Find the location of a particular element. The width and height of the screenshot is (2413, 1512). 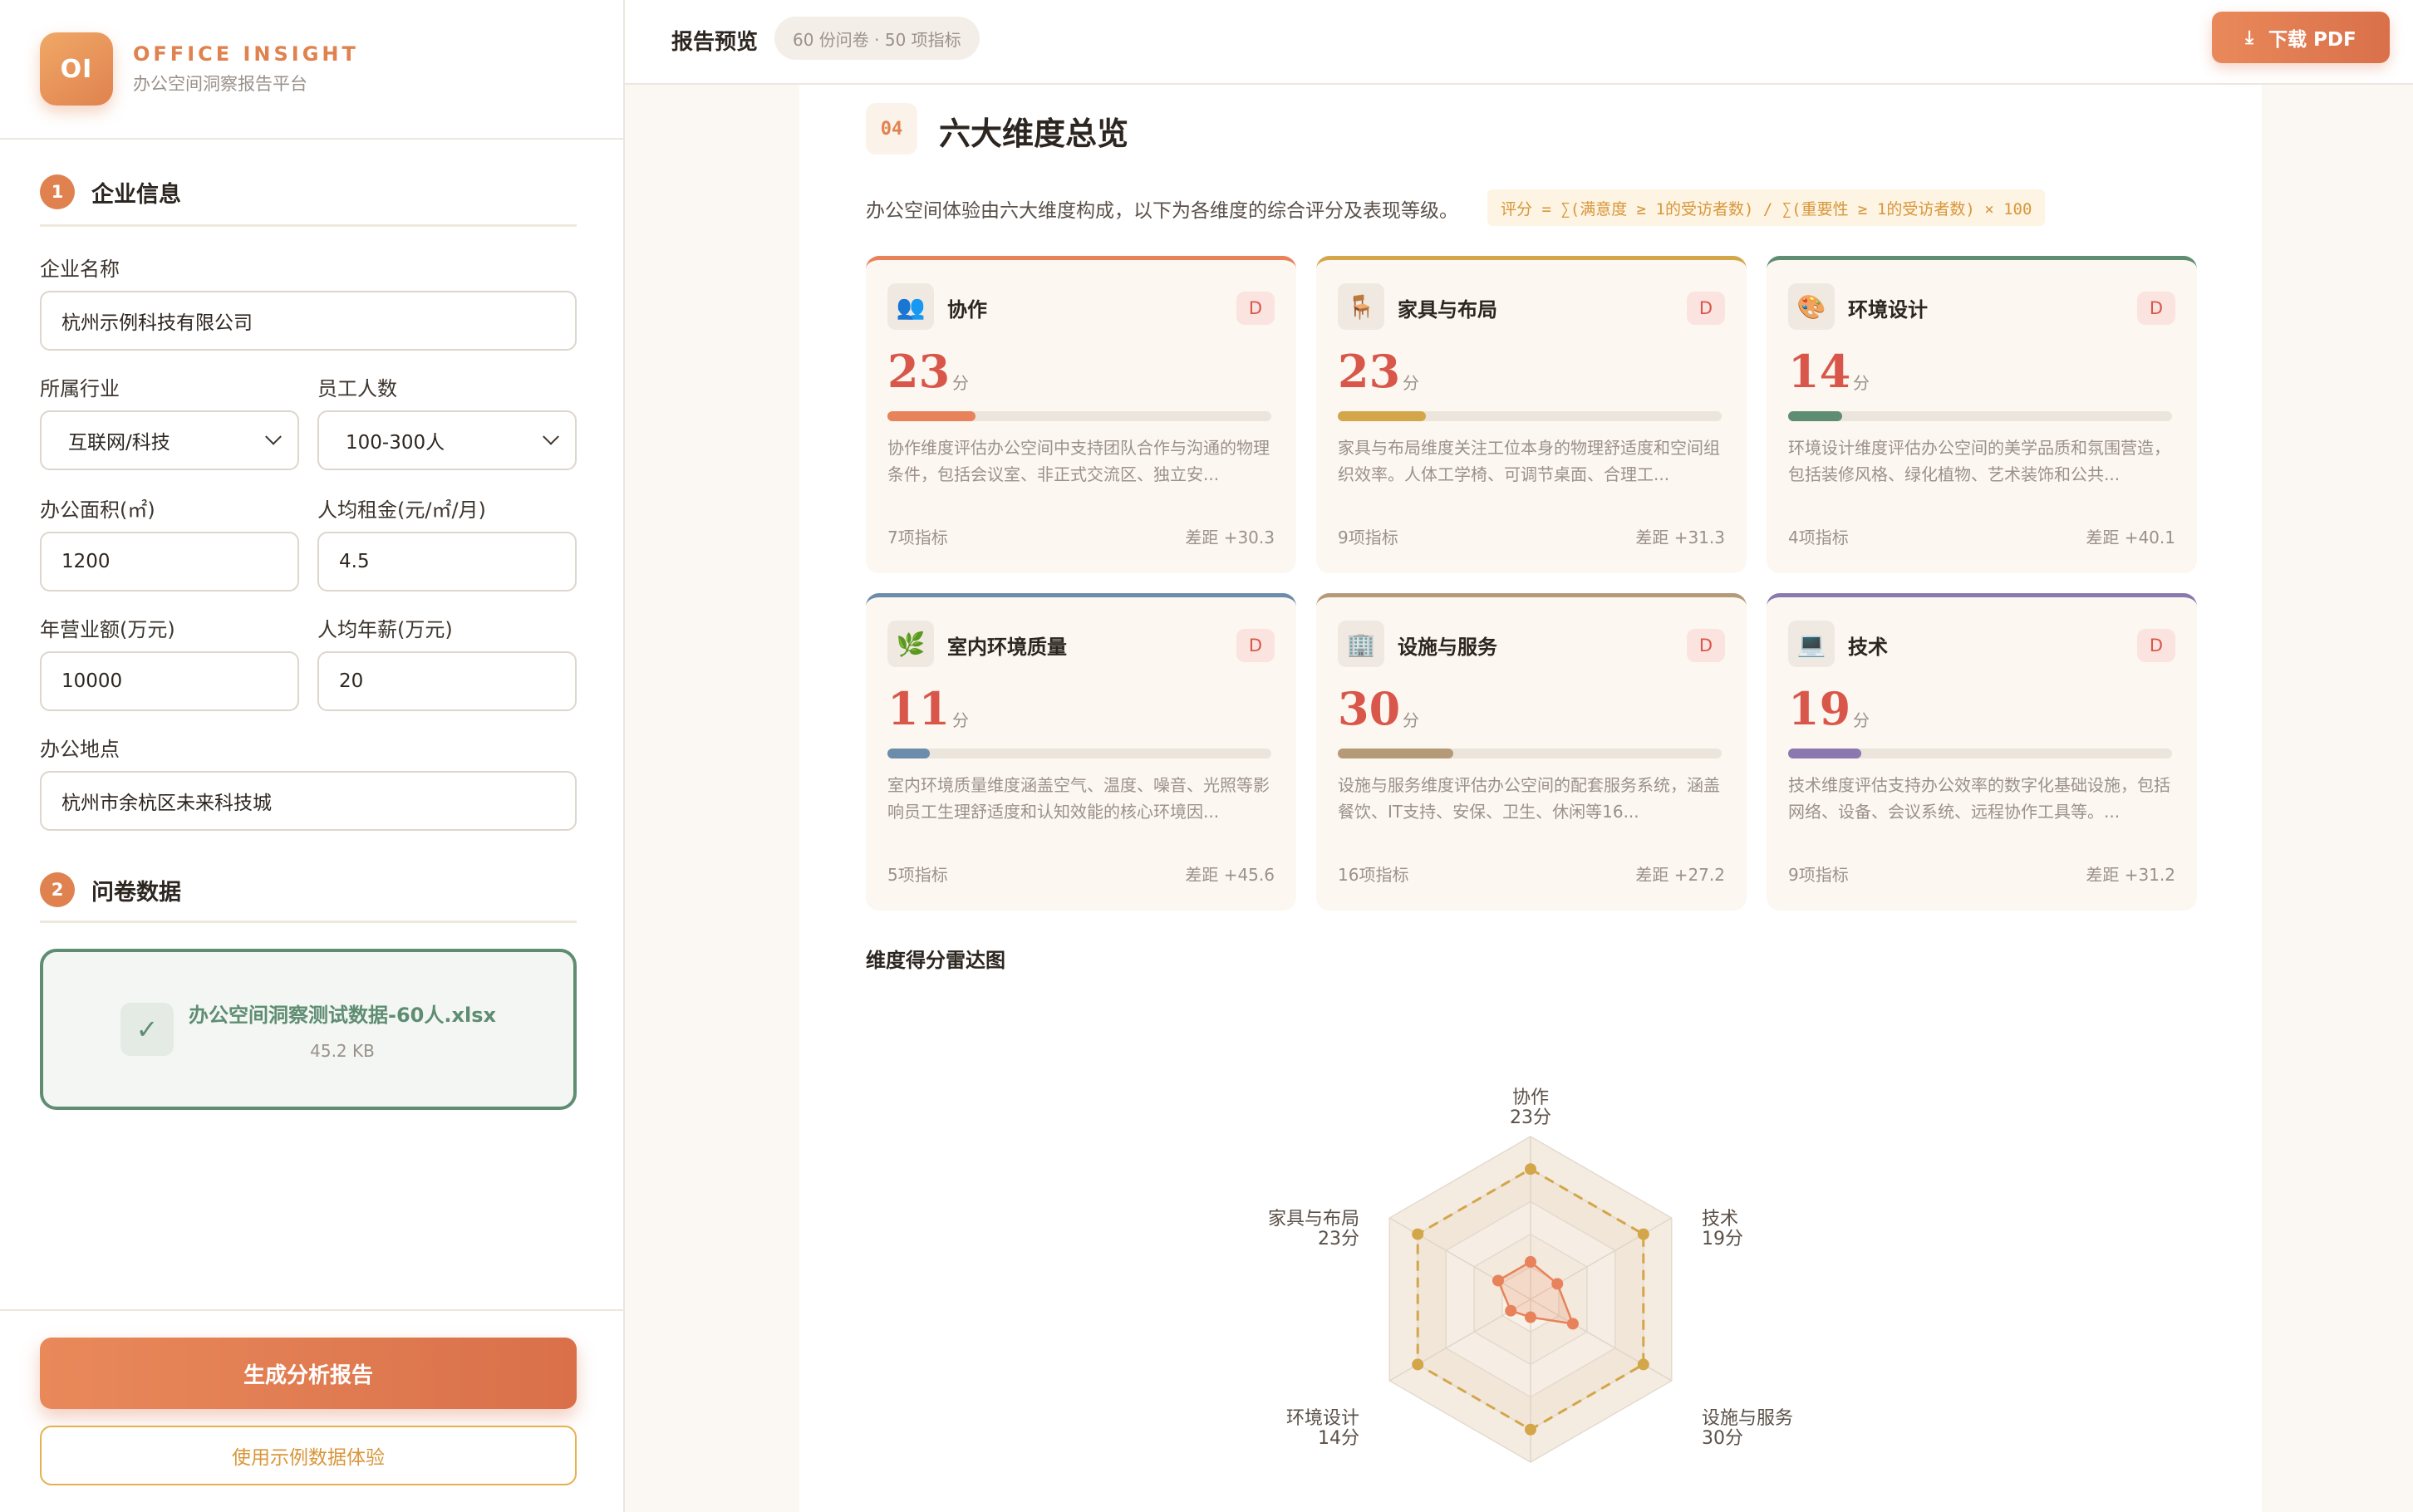

card-score: 14 is located at coordinates (1819, 371).